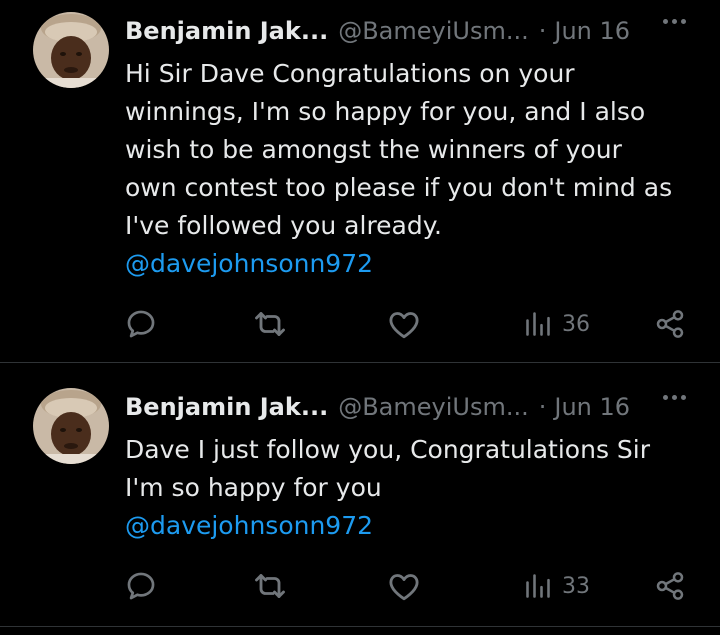 The width and height of the screenshot is (720, 635). I want to click on tweet-actions: 33, so click(360, 586).